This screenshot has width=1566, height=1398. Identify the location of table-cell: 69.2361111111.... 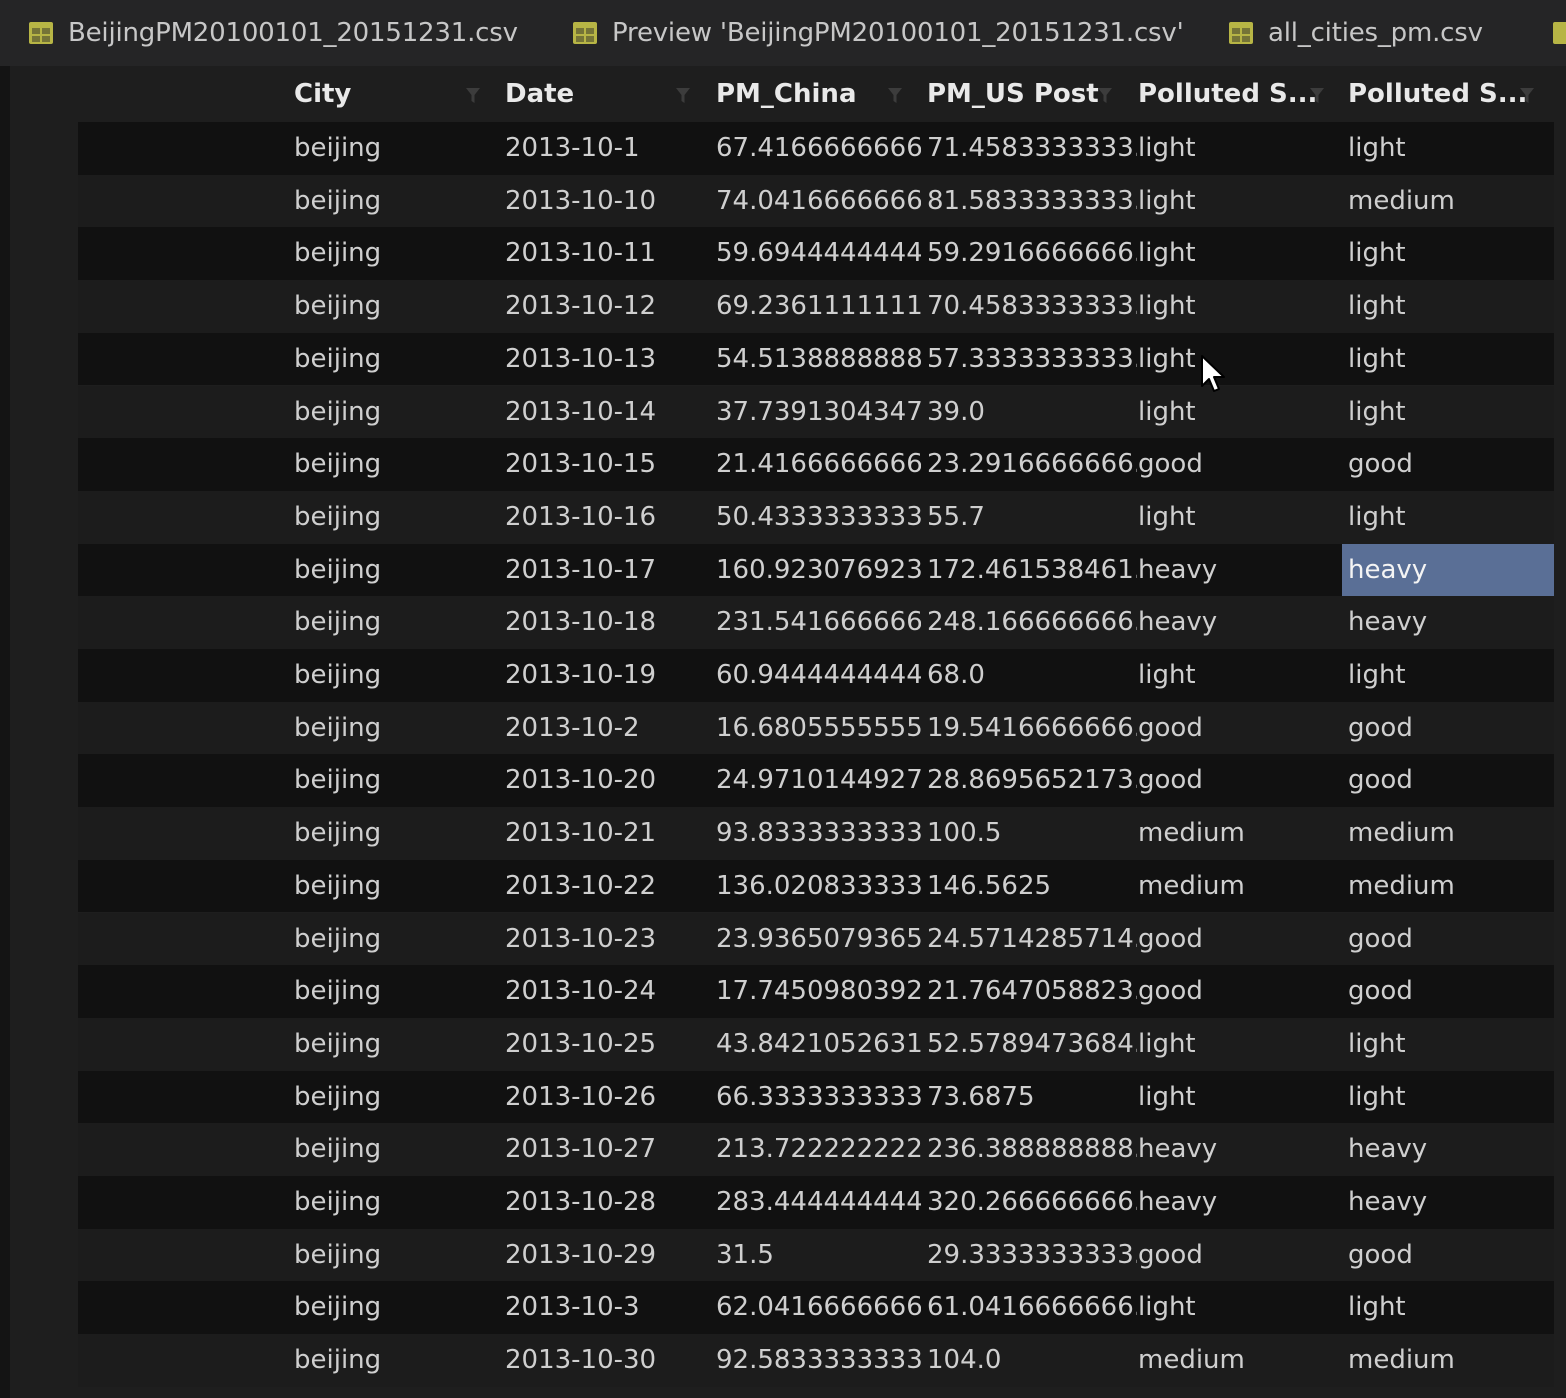
(818, 306).